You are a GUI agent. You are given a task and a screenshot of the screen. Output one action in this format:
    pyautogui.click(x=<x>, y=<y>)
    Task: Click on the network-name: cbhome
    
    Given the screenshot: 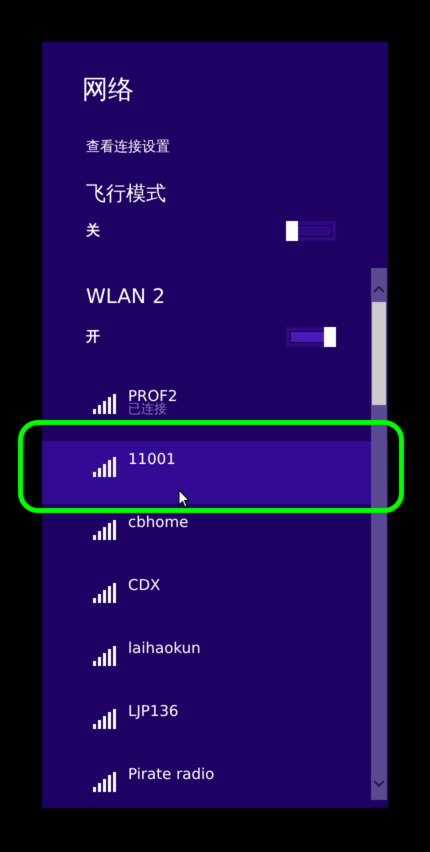 What is the action you would take?
    pyautogui.click(x=158, y=522)
    